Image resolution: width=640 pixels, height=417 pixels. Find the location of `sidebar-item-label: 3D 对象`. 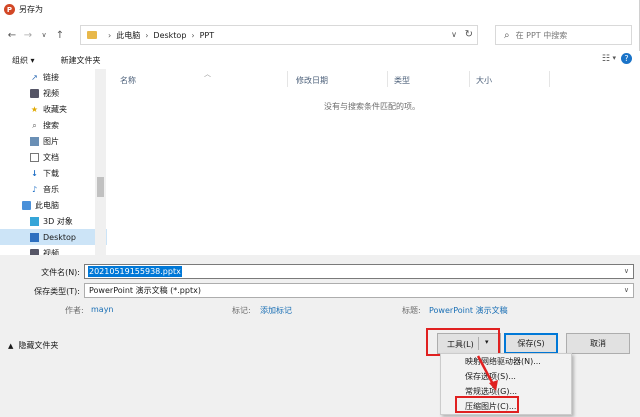

sidebar-item-label: 3D 对象 is located at coordinates (58, 221).